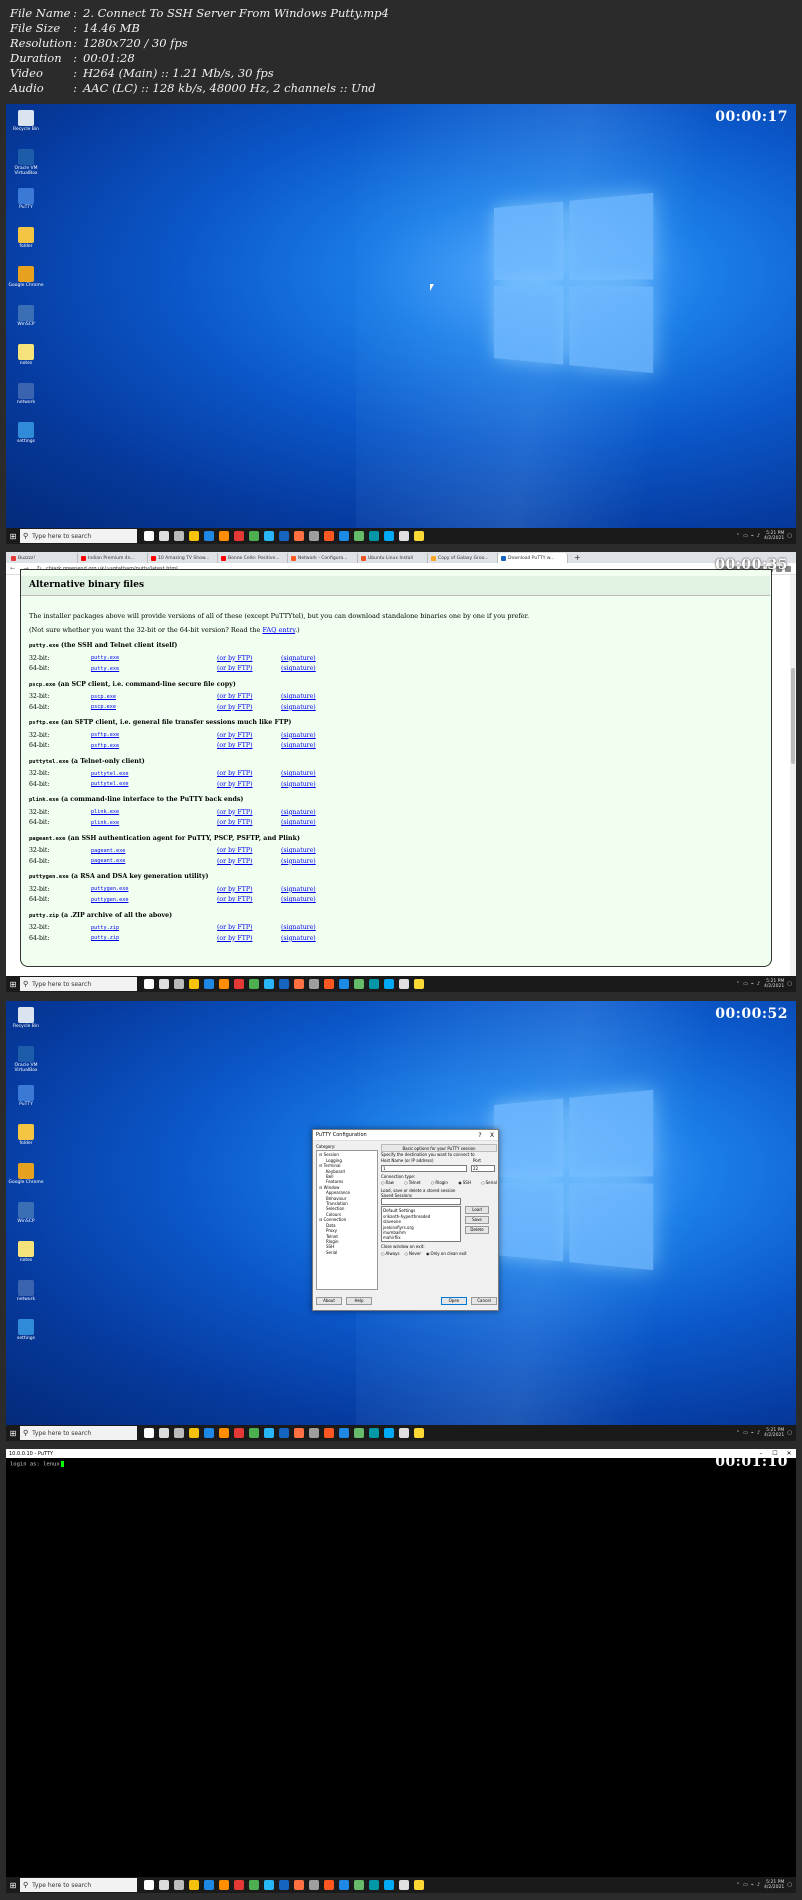 The height and width of the screenshot is (1900, 802). Describe the element at coordinates (154, 746) in the screenshot. I see `download-link: psftp.exe` at that location.